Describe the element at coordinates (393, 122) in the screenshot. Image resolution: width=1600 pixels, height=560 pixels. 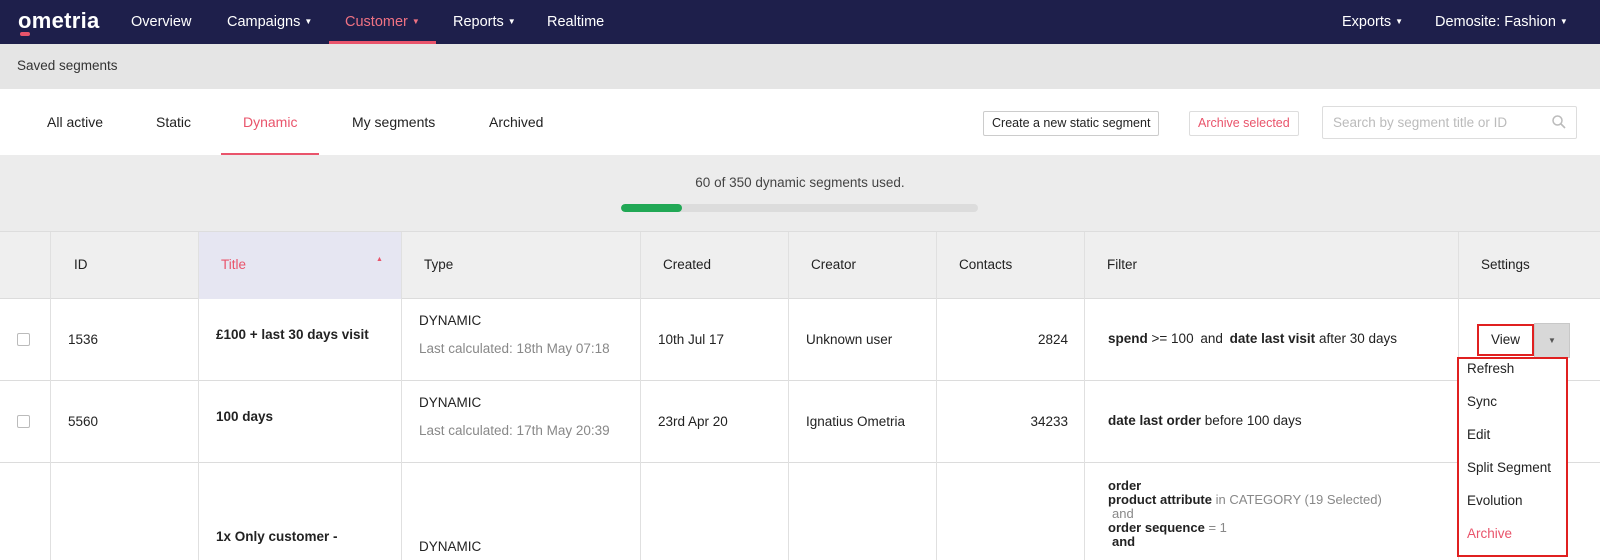
I see `tab-my-segments: My segments` at that location.